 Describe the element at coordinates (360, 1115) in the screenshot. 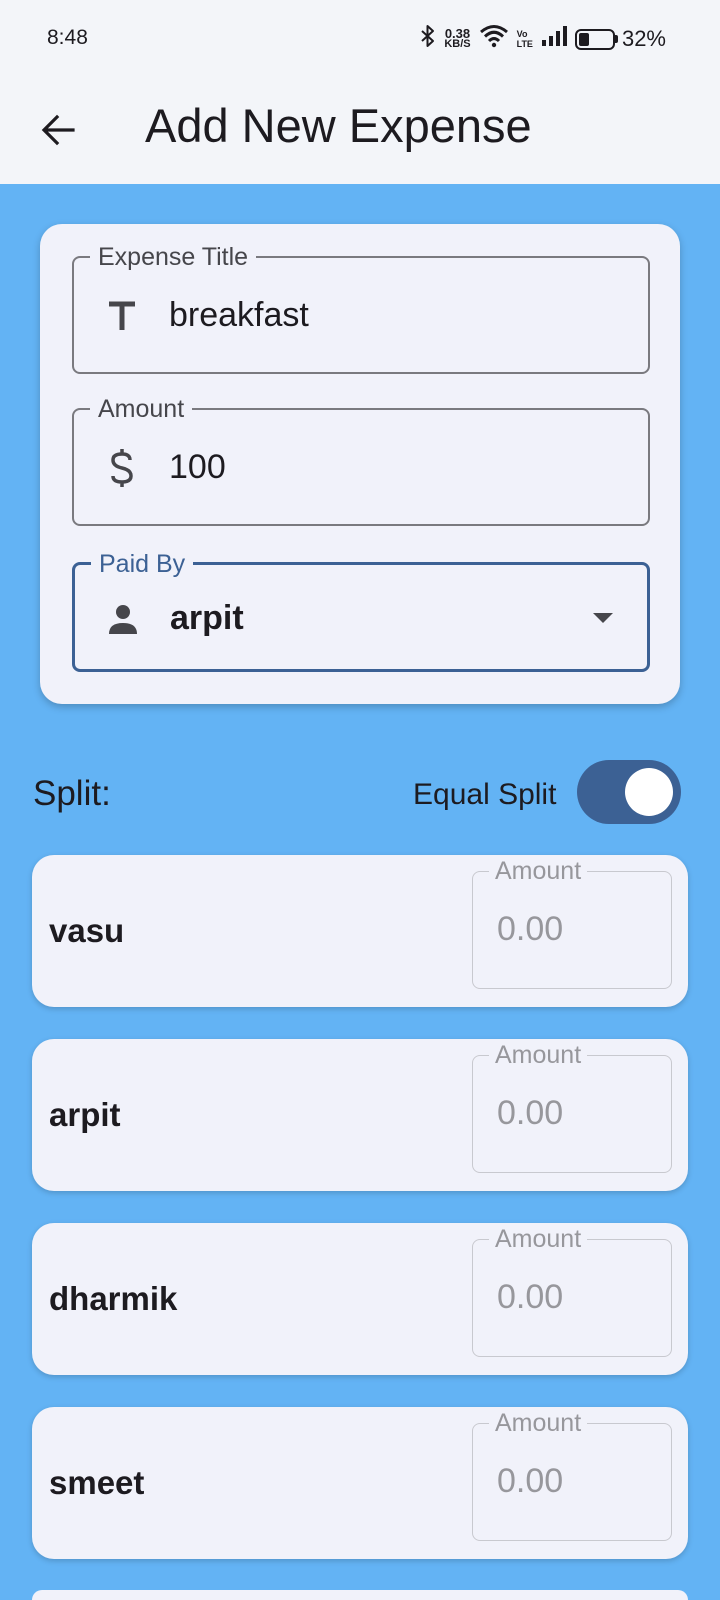

I see `member-card: arpit Amount 0.00` at that location.